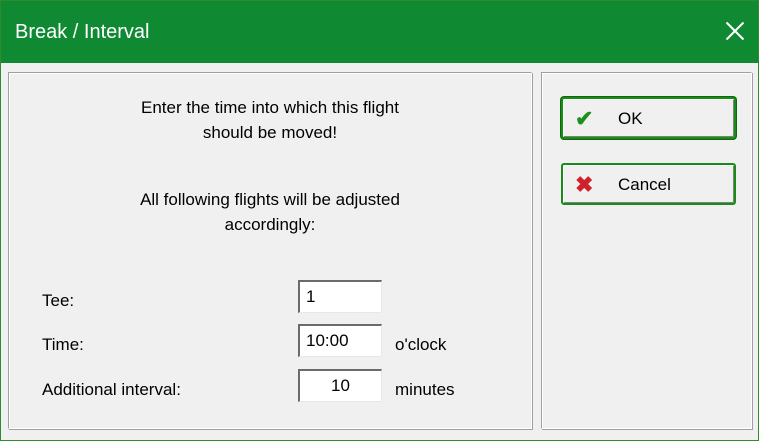  Describe the element at coordinates (340, 296) in the screenshot. I see `tee-input` at that location.